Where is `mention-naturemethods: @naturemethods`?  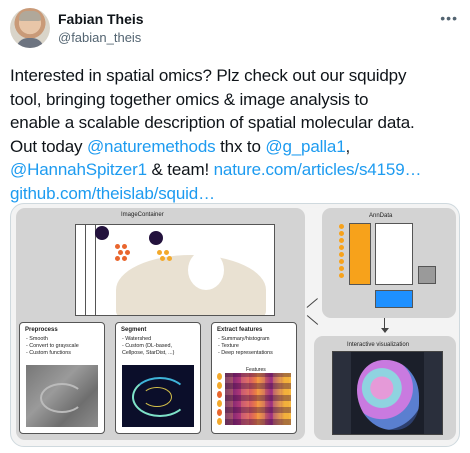 mention-naturemethods: @naturemethods is located at coordinates (151, 146).